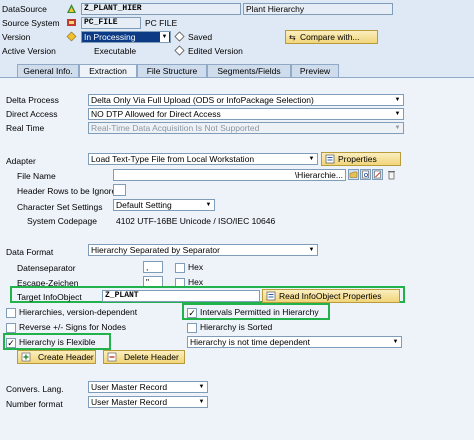 The width and height of the screenshot is (474, 440). I want to click on delta-process-label: Delta Process, so click(32, 100).